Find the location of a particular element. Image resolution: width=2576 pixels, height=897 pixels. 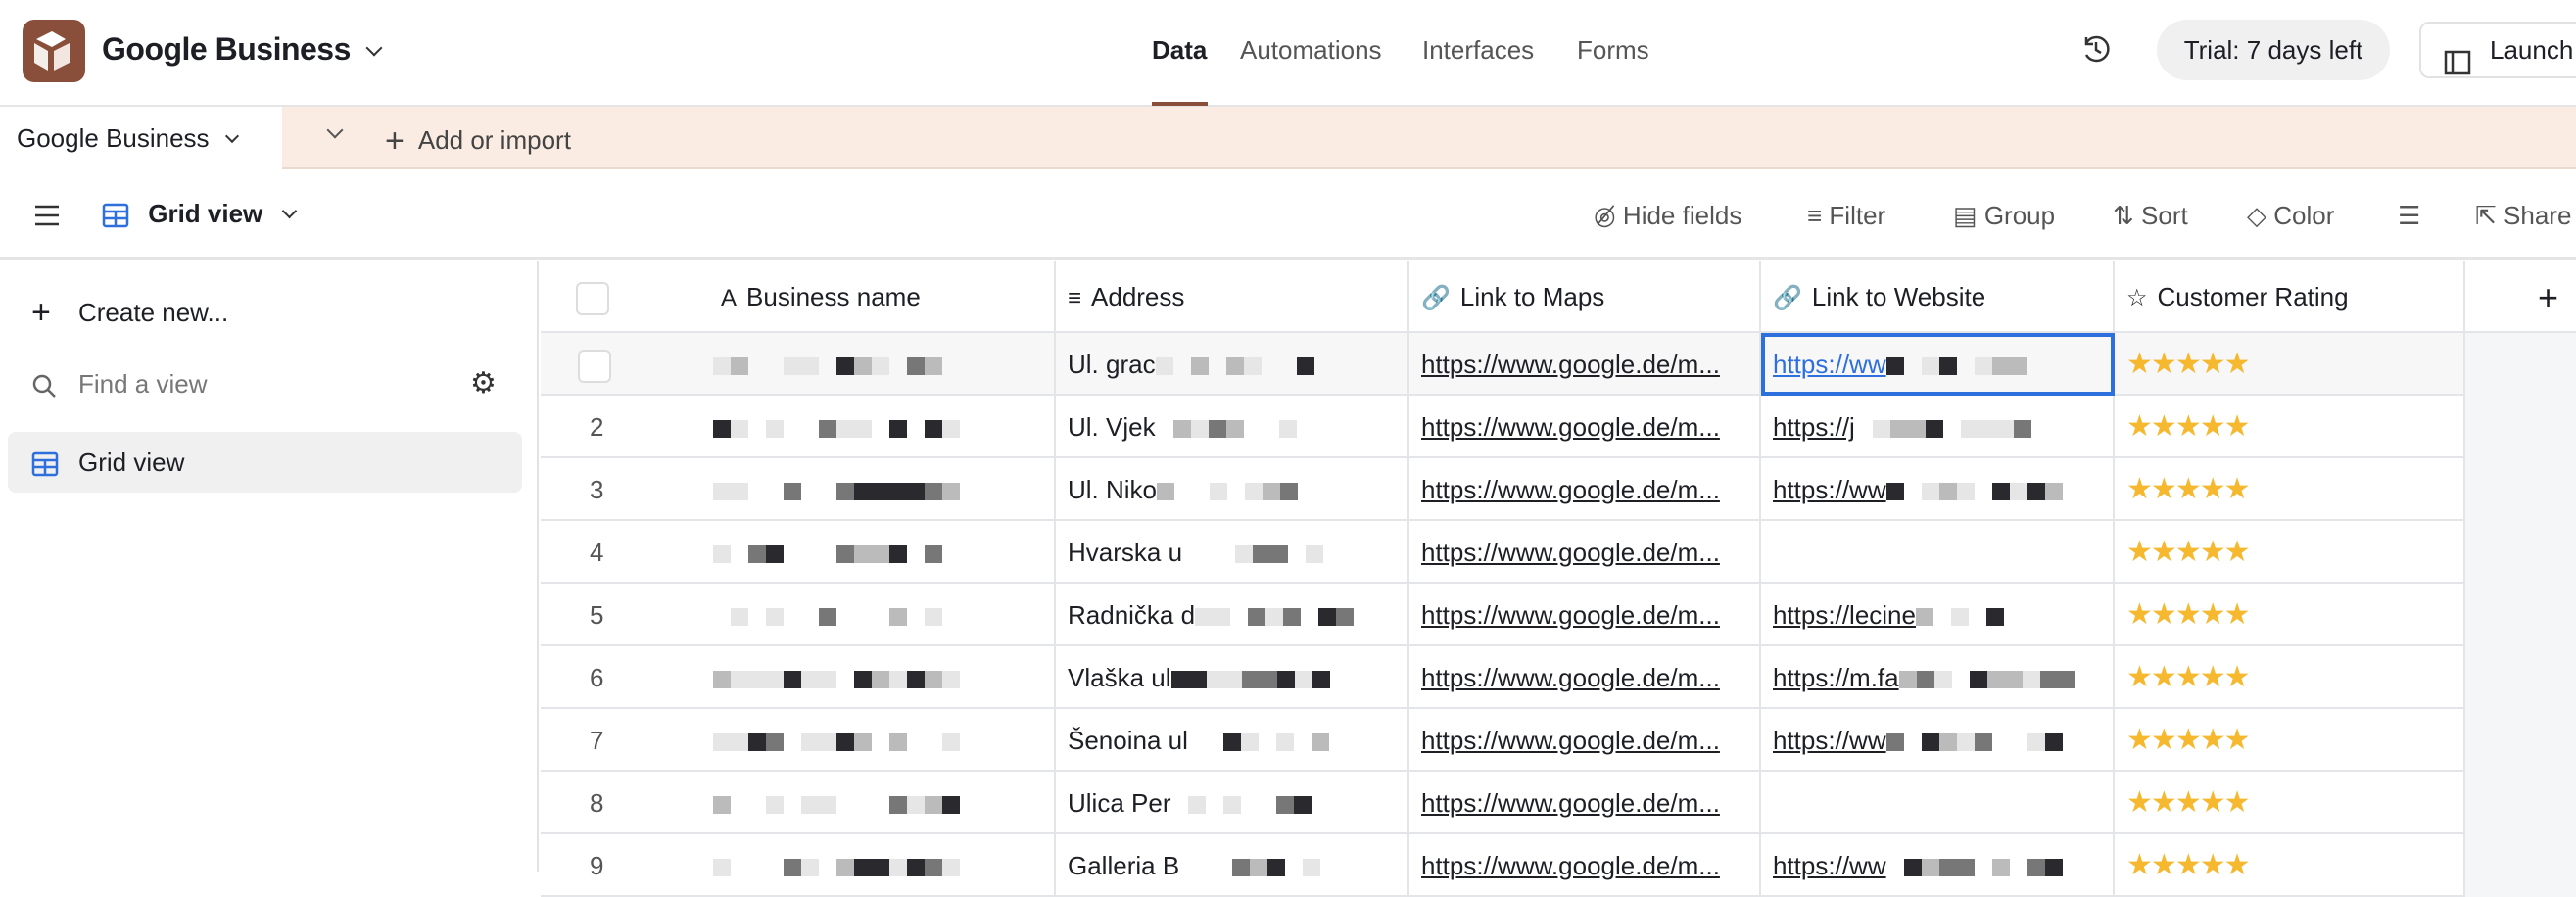

trial-badge: Trial: 7 days left is located at coordinates (2273, 50).